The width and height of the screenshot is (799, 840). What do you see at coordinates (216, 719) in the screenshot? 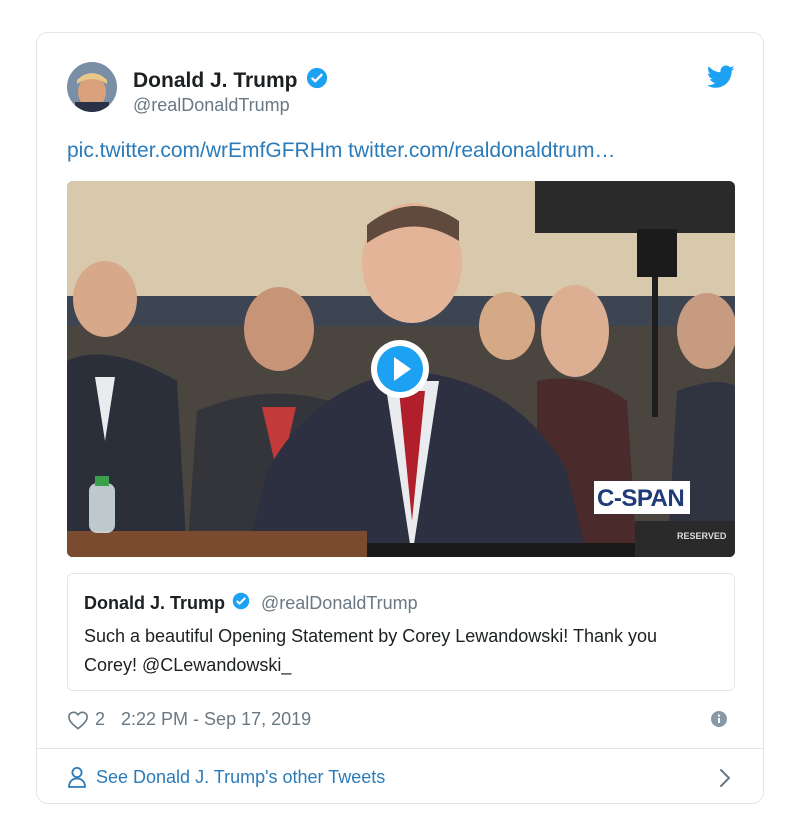
I see `timestamp: 2:22 PM - Sep 17, 2019` at bounding box center [216, 719].